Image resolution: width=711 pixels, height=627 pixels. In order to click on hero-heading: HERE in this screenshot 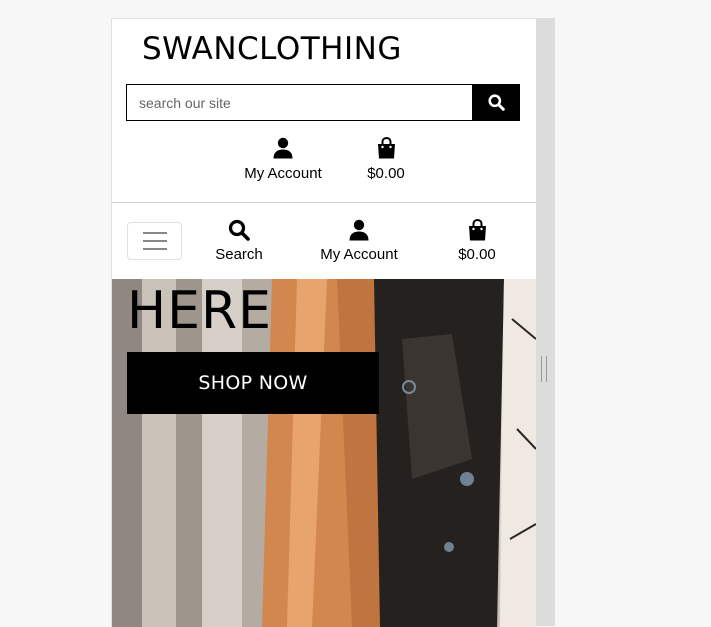, I will do `click(199, 311)`.